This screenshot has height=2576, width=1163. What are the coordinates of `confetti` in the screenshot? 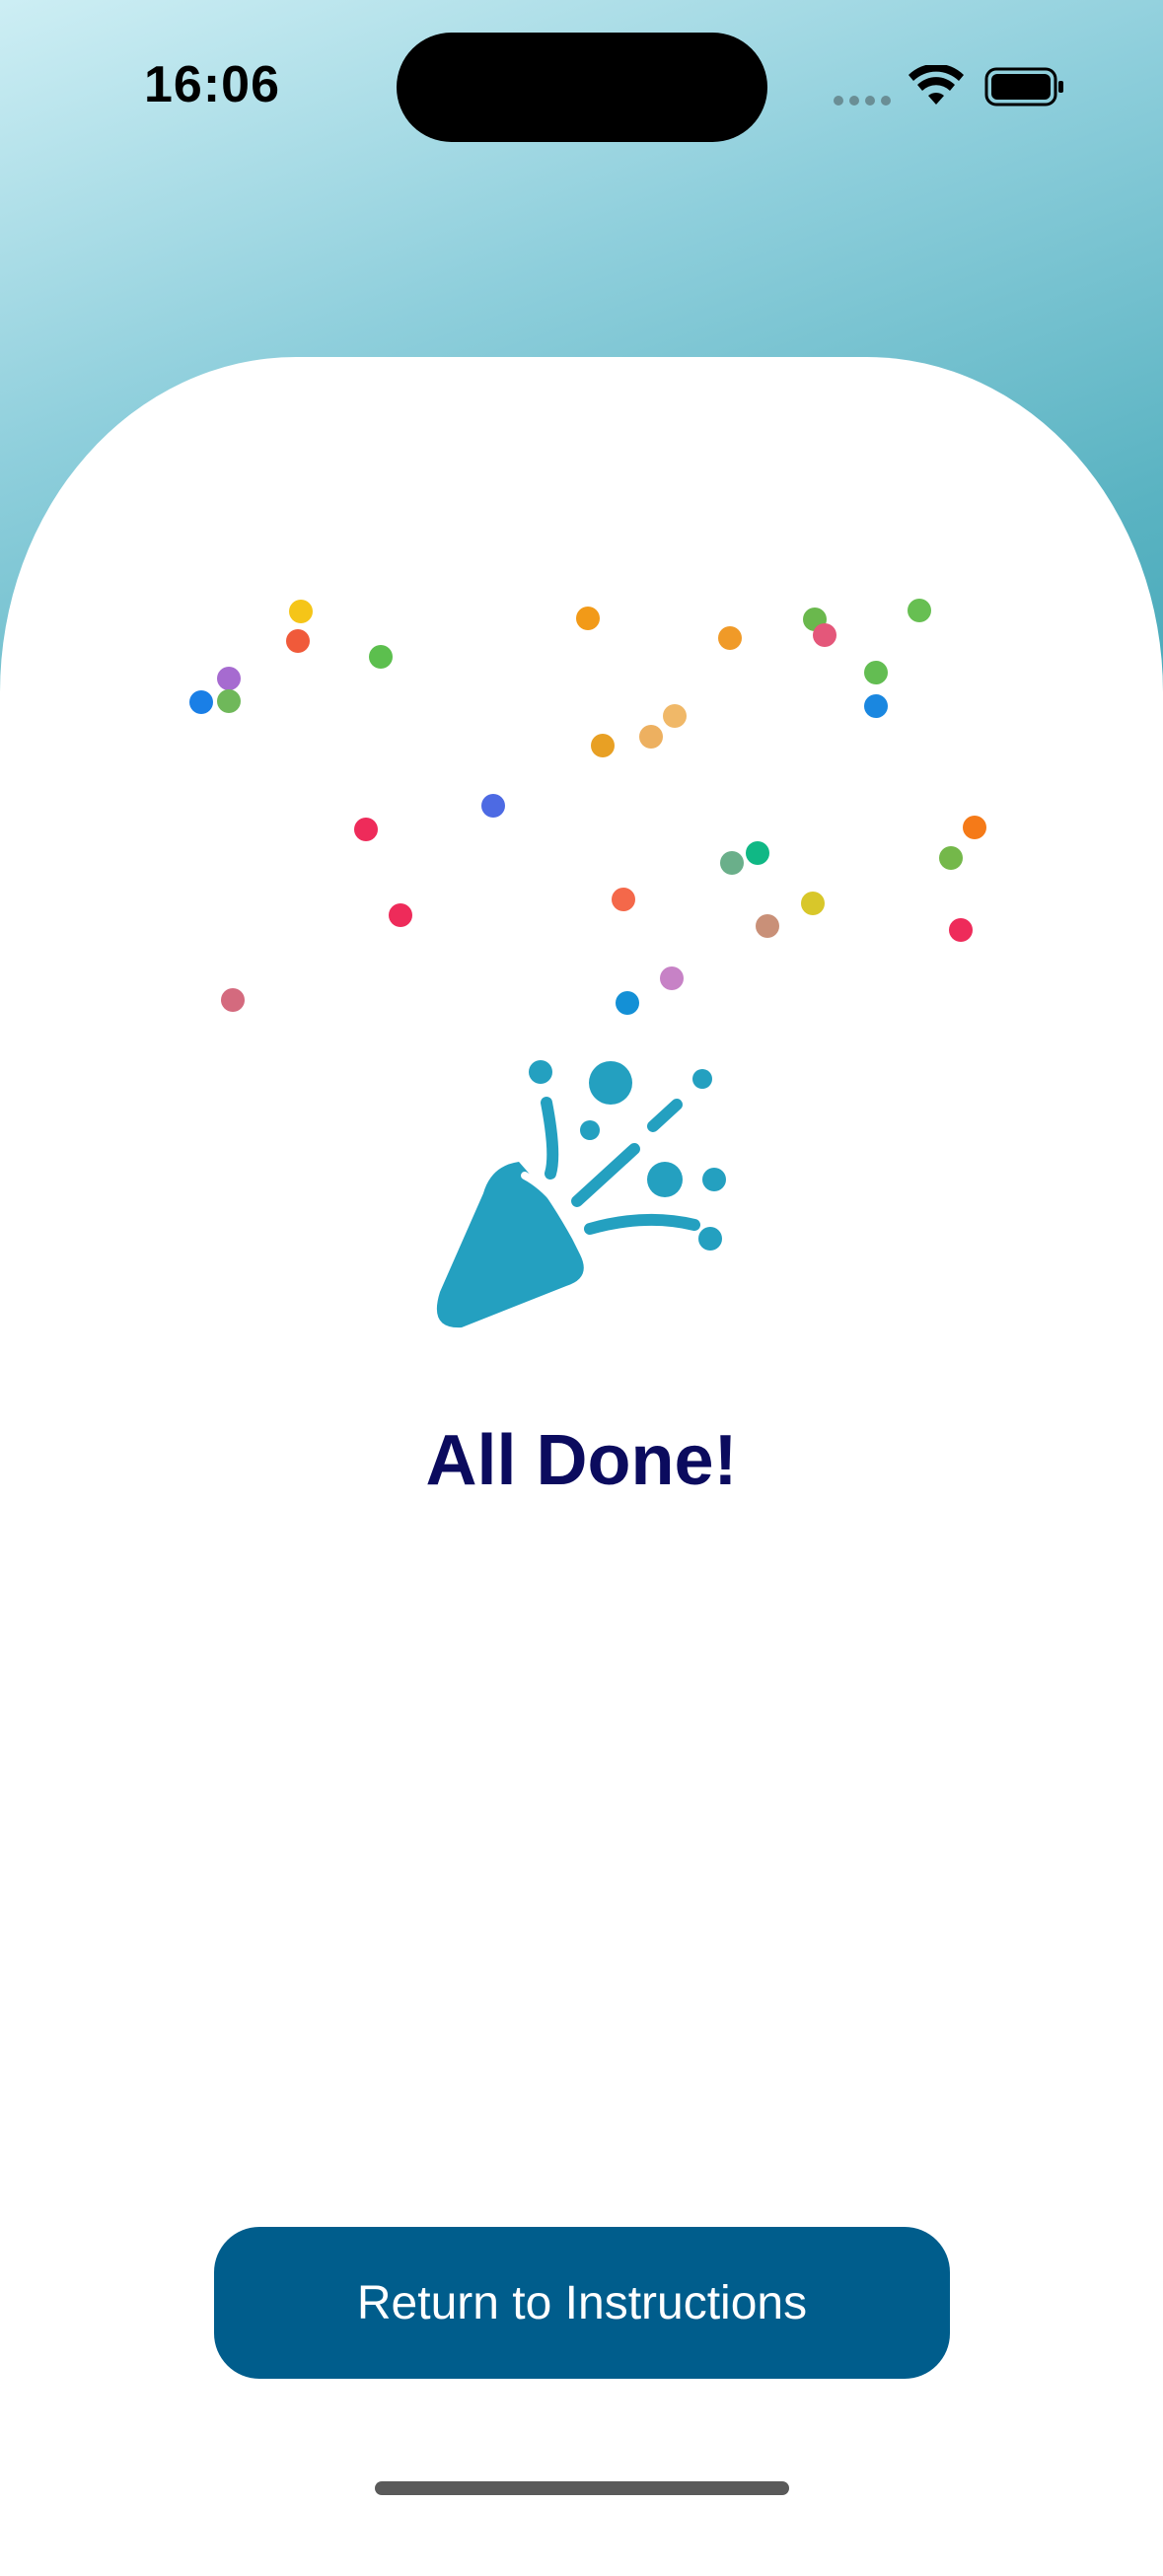 It's located at (587, 807).